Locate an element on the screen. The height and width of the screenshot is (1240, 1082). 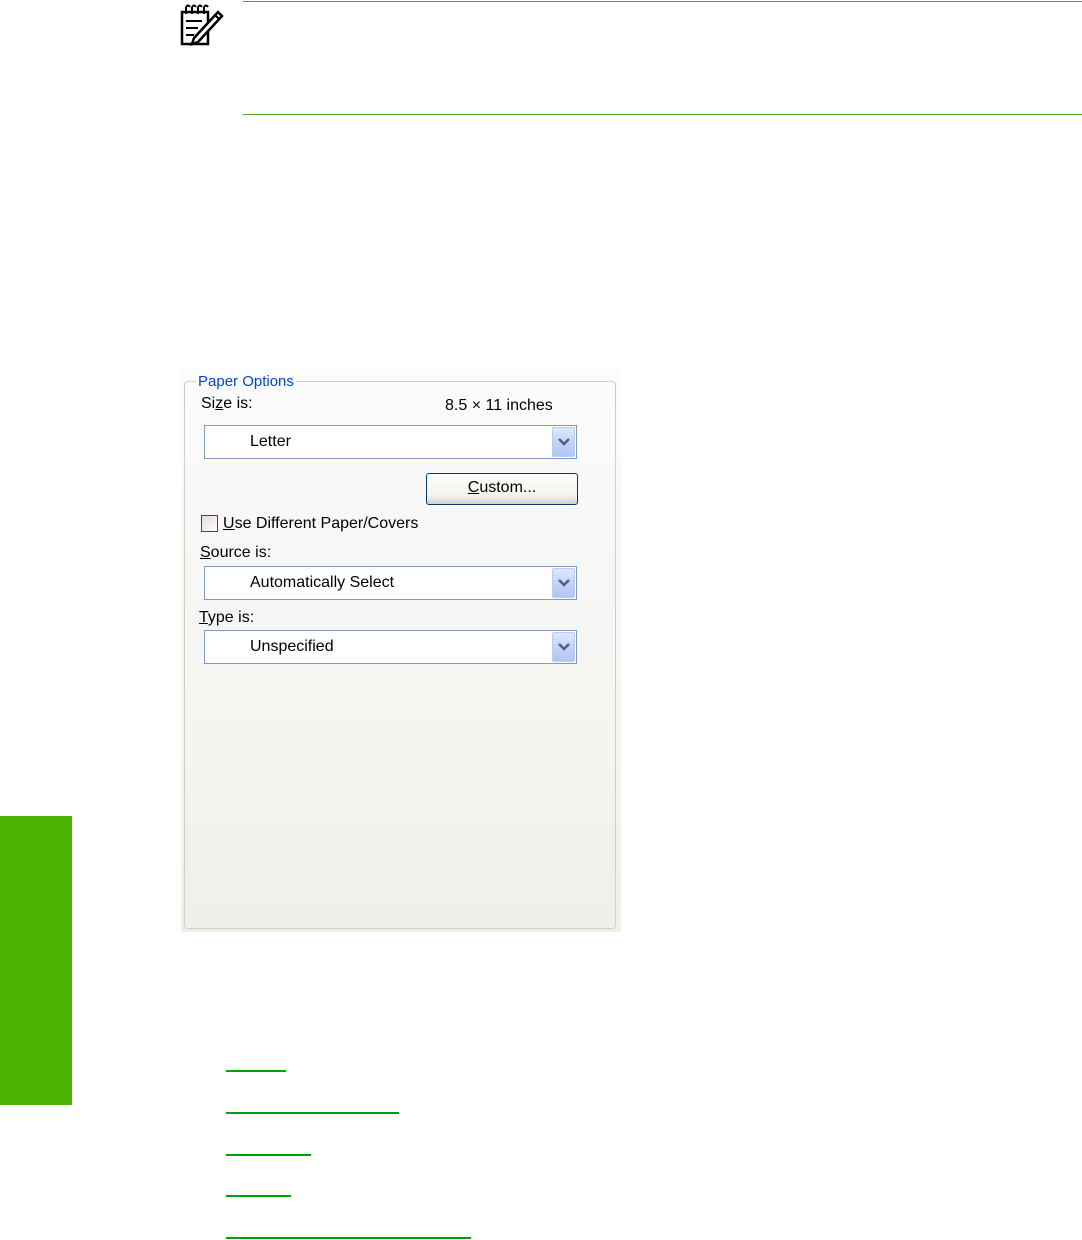
source-dropdown-button is located at coordinates (563, 583).